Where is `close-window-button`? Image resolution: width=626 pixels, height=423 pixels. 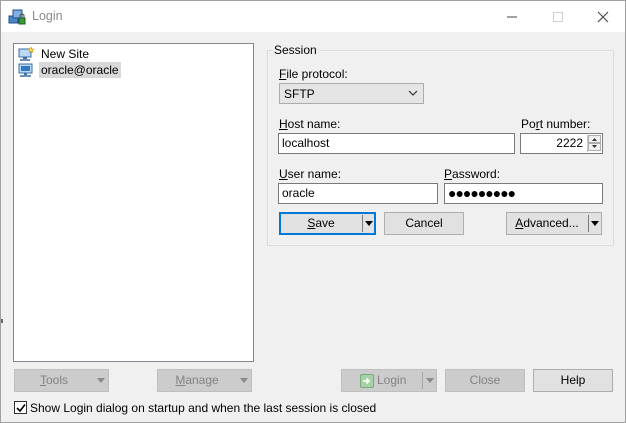
close-window-button is located at coordinates (603, 16).